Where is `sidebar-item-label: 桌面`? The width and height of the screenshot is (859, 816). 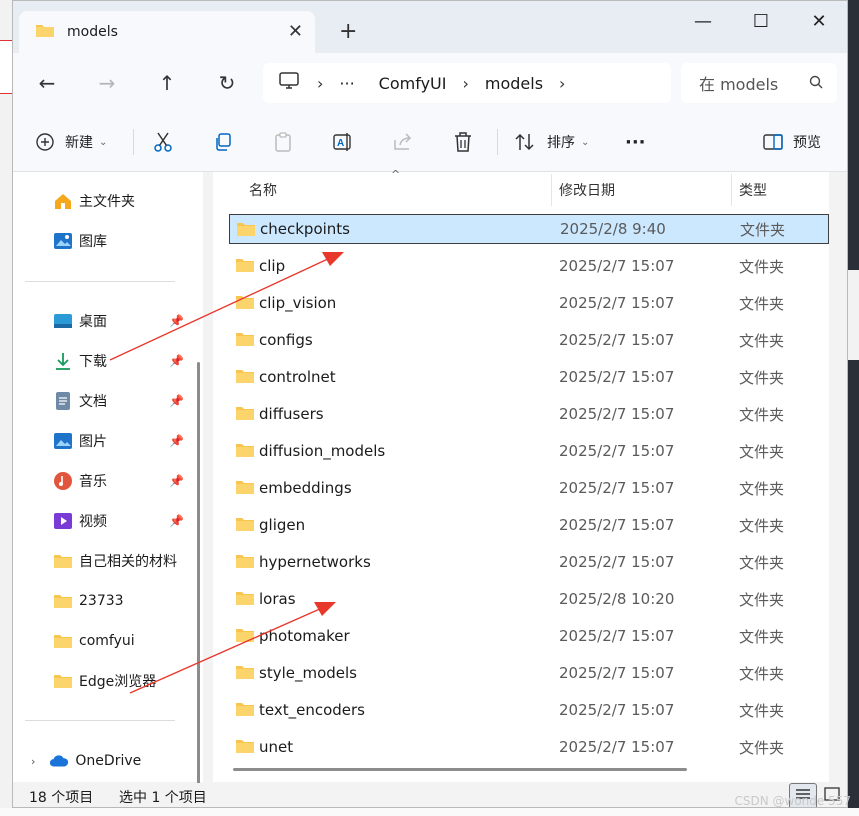 sidebar-item-label: 桌面 is located at coordinates (93, 322).